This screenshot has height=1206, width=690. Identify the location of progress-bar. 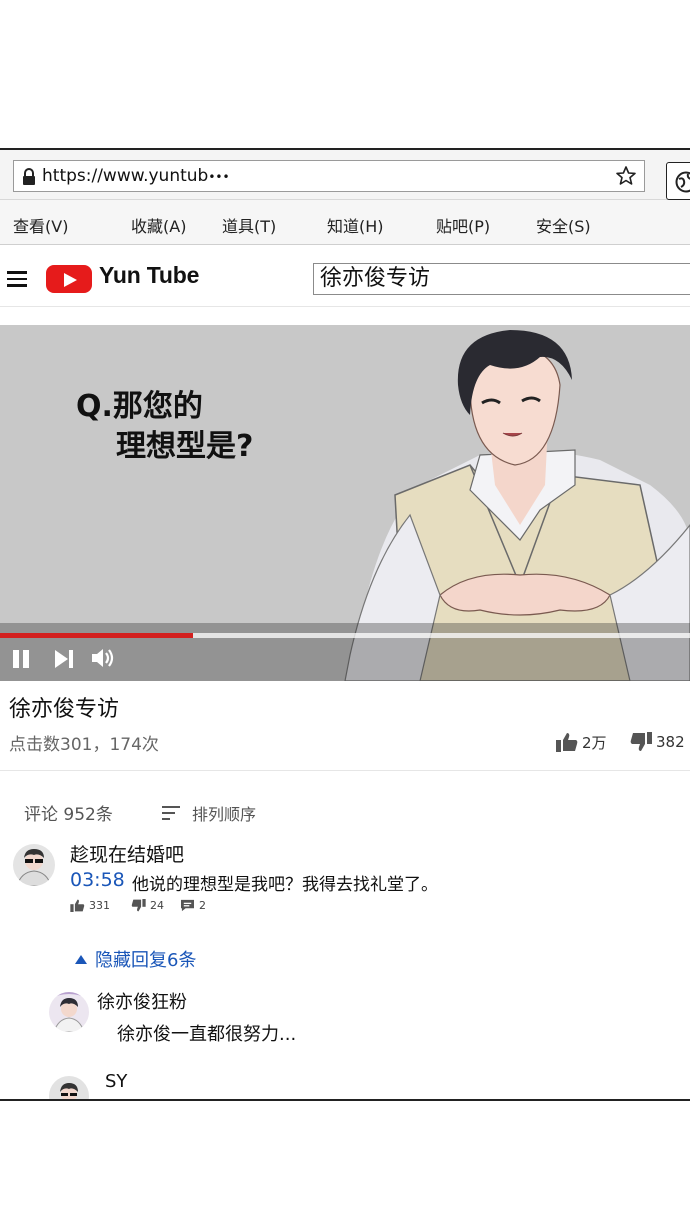
(345, 635).